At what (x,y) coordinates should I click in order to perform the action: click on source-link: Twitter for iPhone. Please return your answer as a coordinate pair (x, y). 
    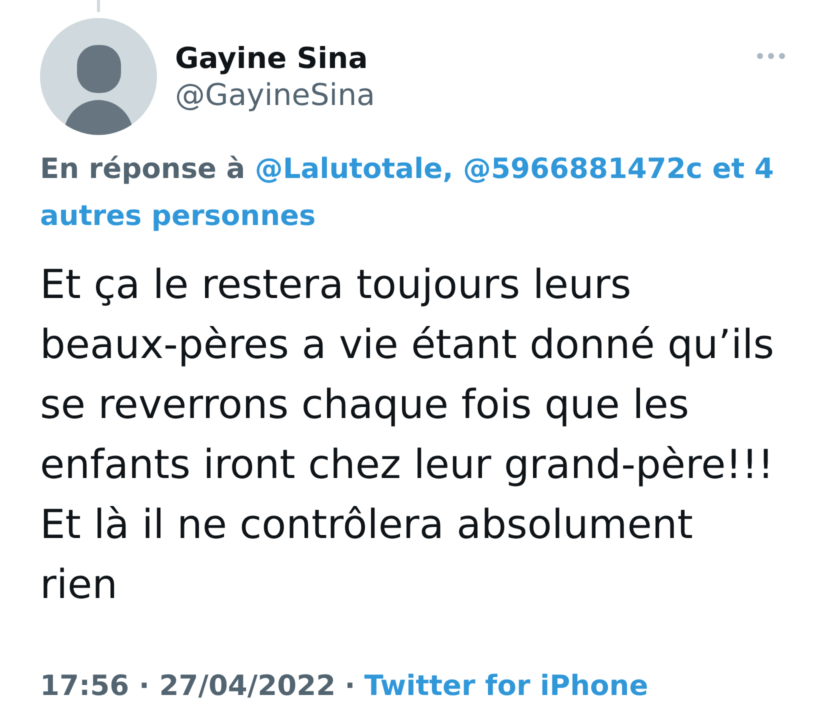
    Looking at the image, I should click on (506, 686).